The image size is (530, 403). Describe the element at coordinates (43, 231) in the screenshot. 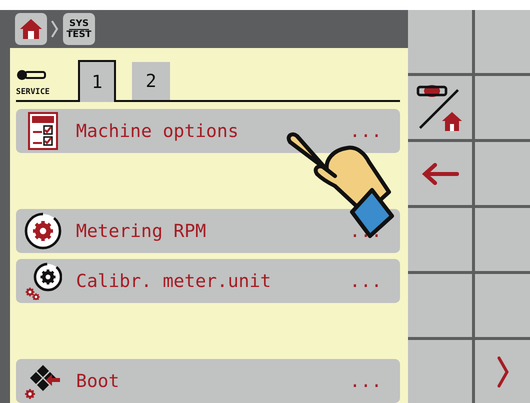

I see `gear-rotation-icon` at that location.